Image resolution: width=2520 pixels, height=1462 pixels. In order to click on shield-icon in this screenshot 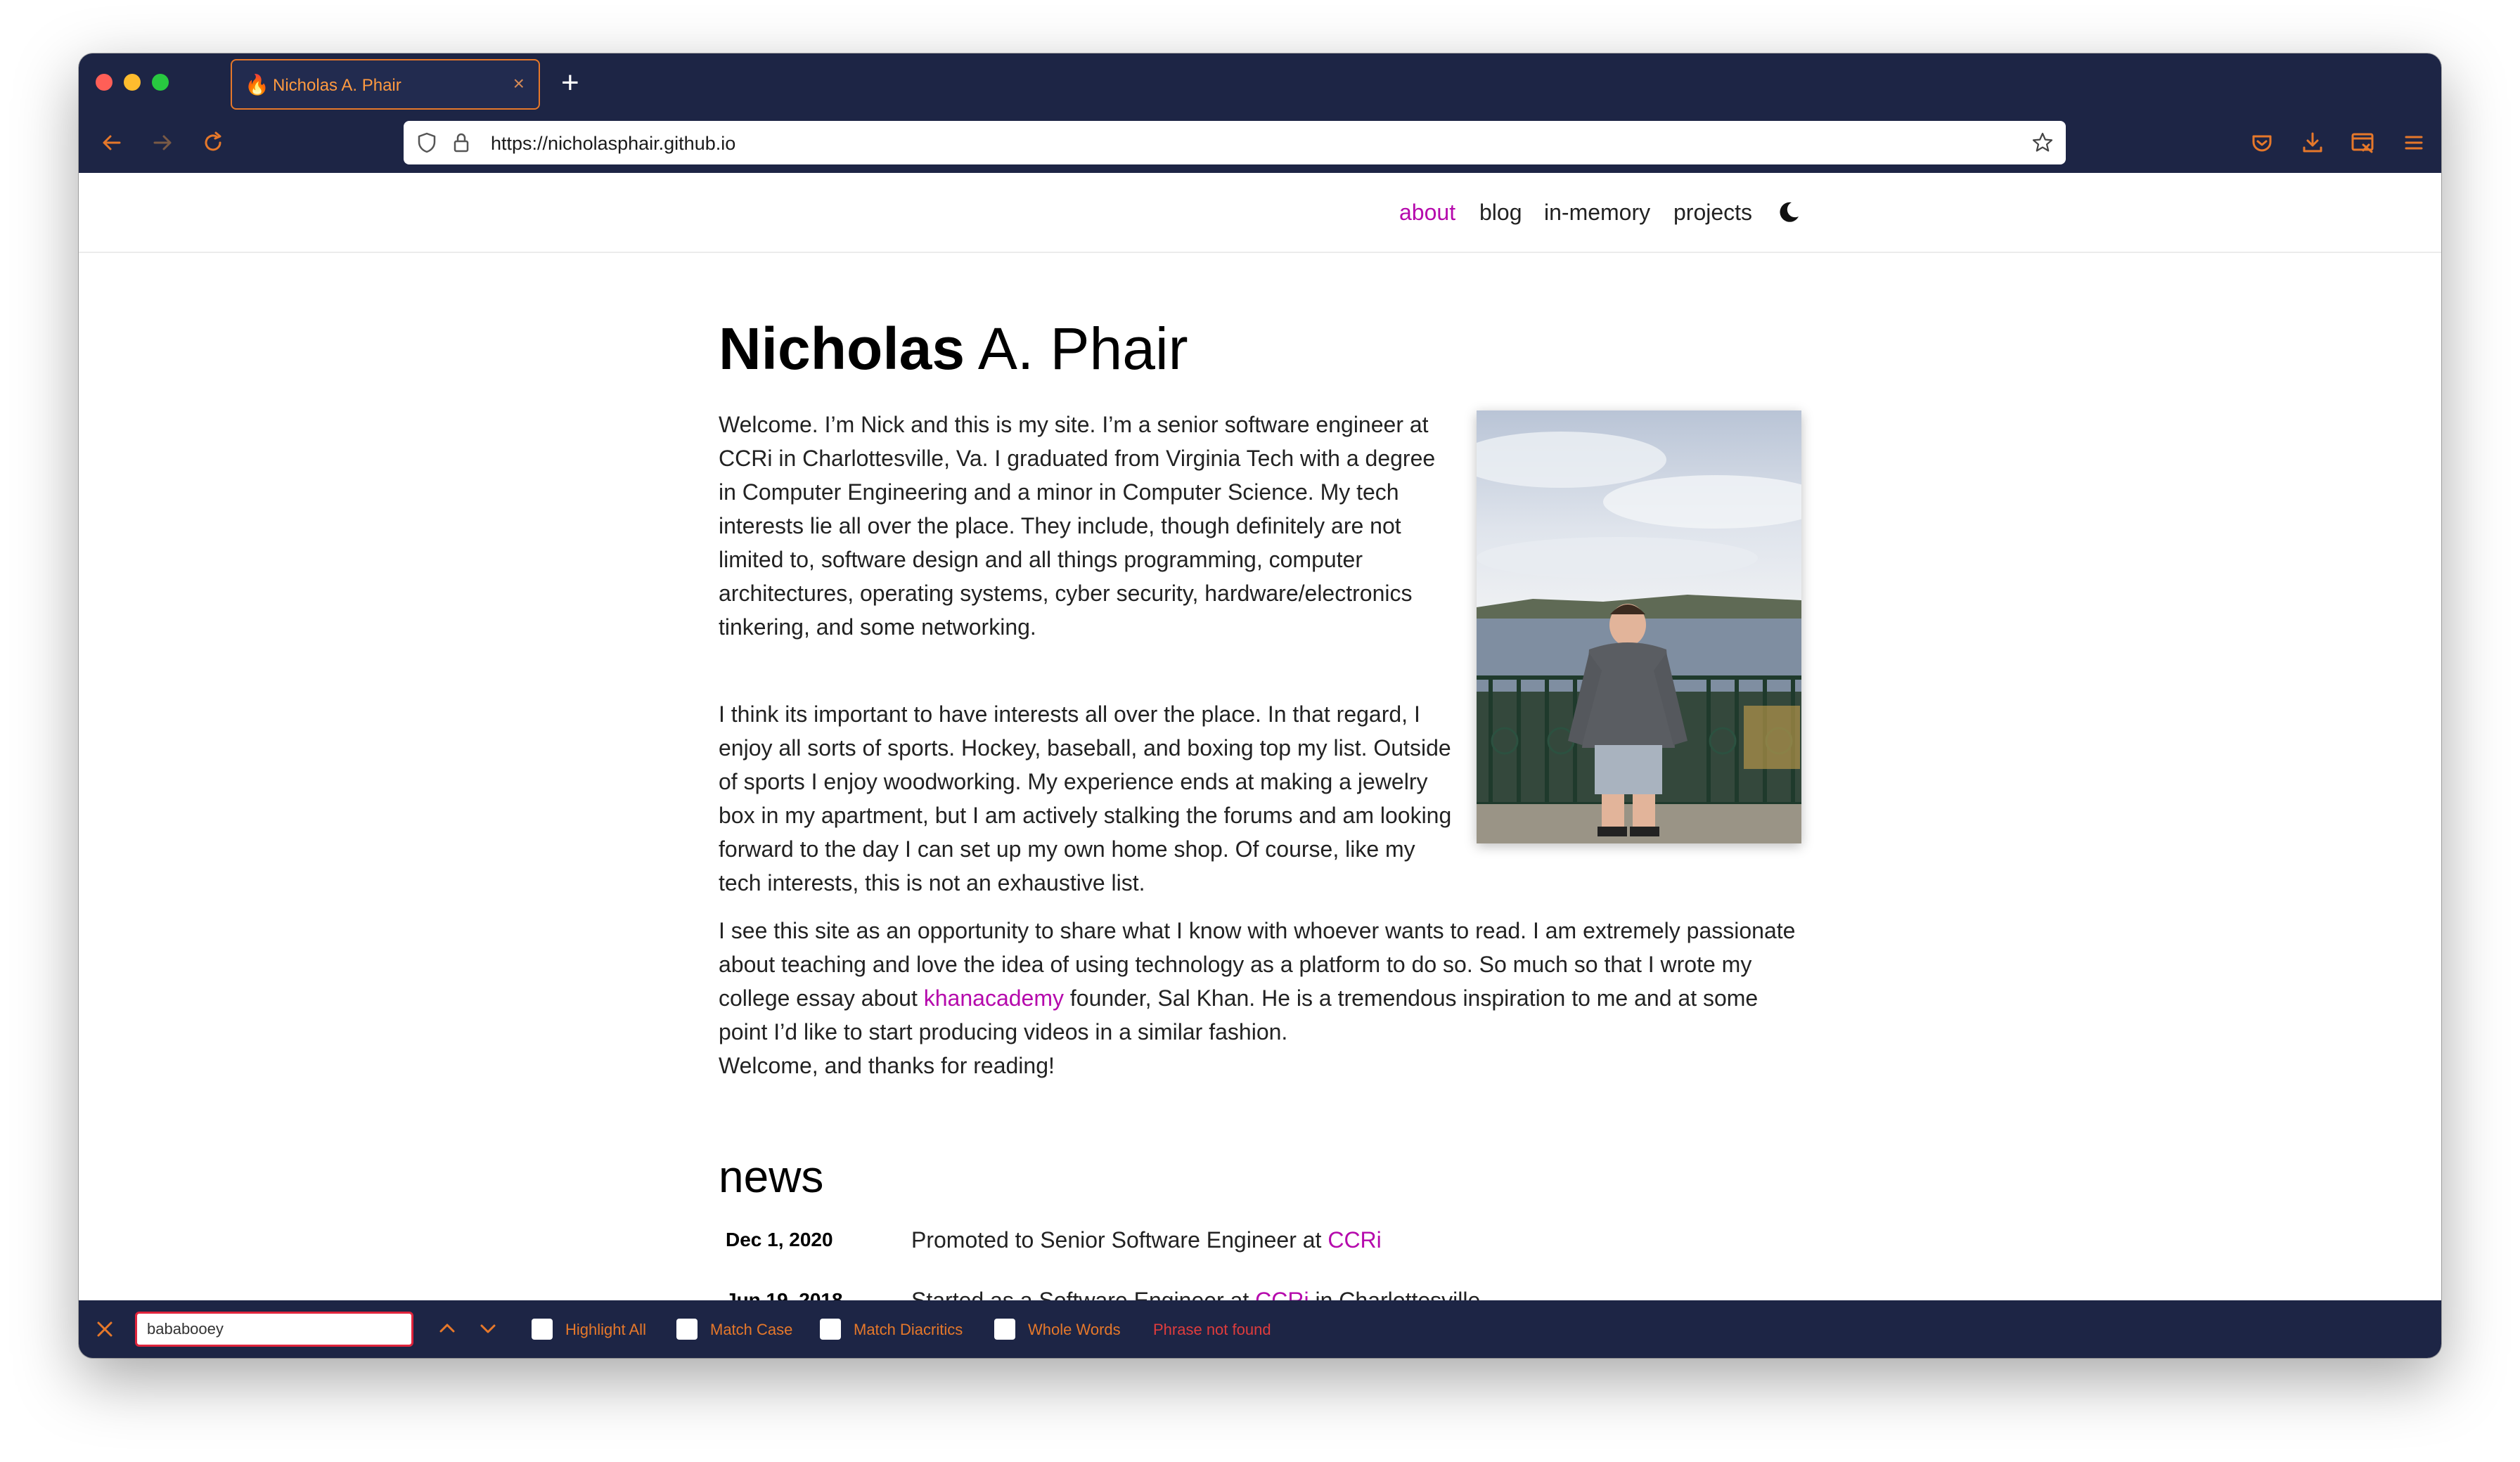, I will do `click(426, 142)`.